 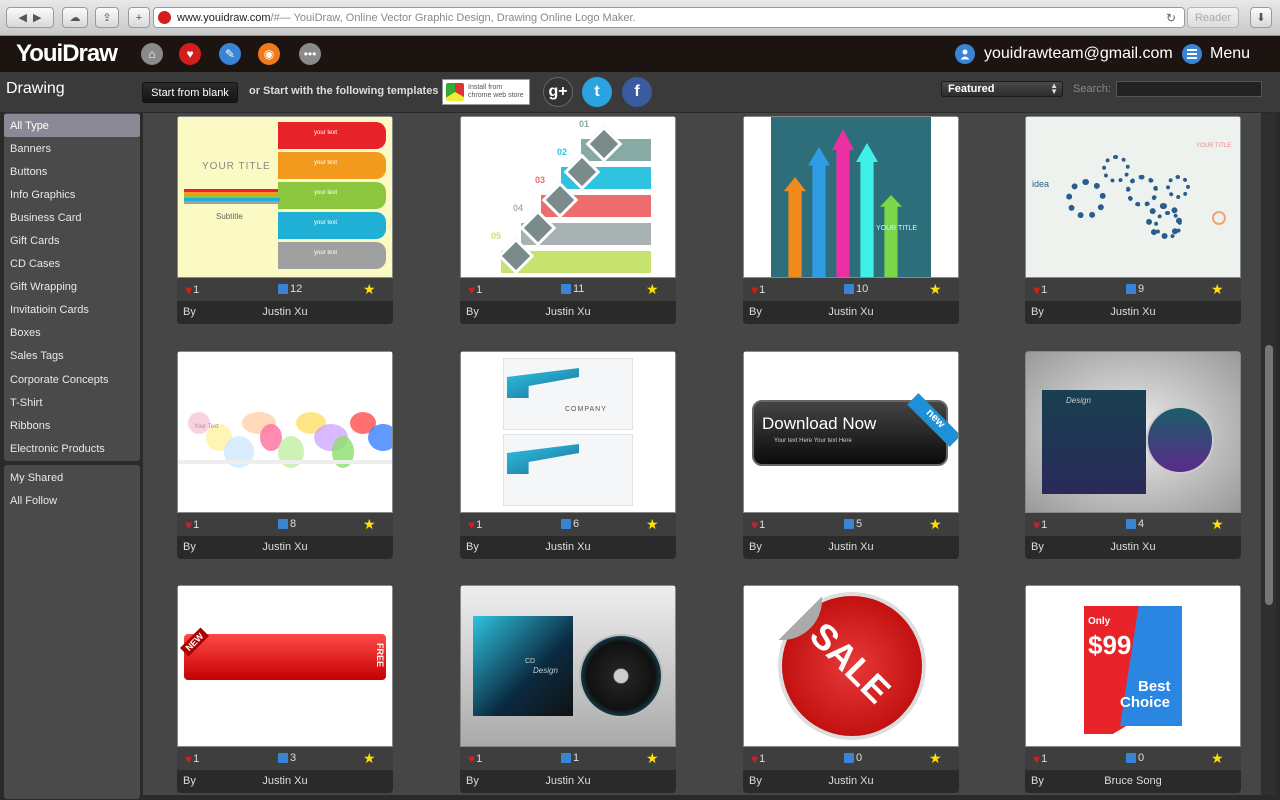 I want to click on template-thumbnail: 01 02 03 04 05, so click(x=568, y=197).